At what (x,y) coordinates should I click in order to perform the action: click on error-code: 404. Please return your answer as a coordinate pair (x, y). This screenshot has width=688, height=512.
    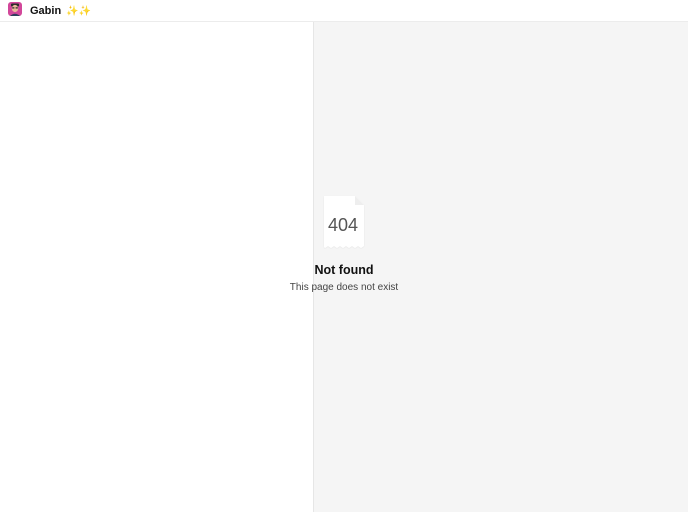
    Looking at the image, I should click on (343, 225).